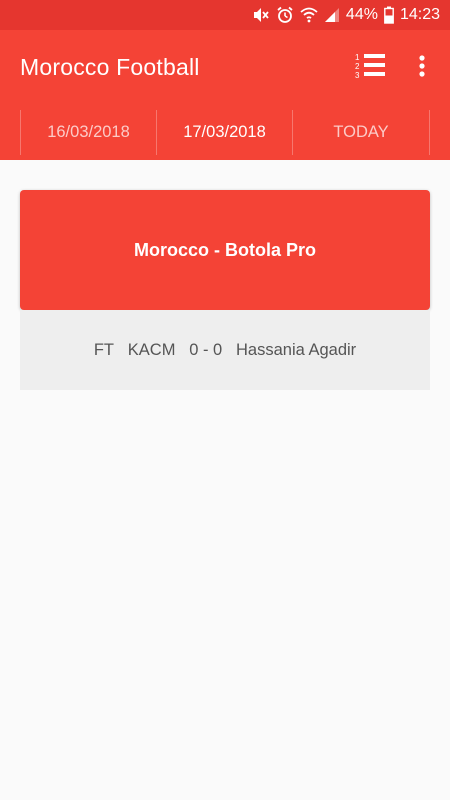 The height and width of the screenshot is (800, 450). What do you see at coordinates (285, 15) in the screenshot?
I see `alarm-icon` at bounding box center [285, 15].